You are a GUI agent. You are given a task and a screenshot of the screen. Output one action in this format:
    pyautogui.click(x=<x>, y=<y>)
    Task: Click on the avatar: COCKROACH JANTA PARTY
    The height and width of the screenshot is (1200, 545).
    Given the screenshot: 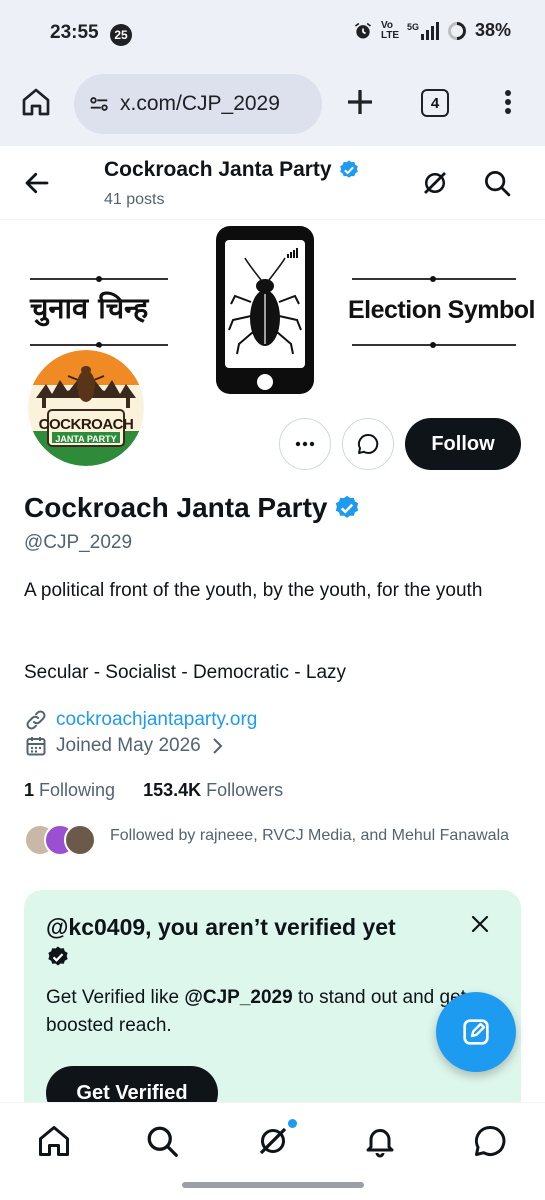 What is the action you would take?
    pyautogui.click(x=86, y=408)
    